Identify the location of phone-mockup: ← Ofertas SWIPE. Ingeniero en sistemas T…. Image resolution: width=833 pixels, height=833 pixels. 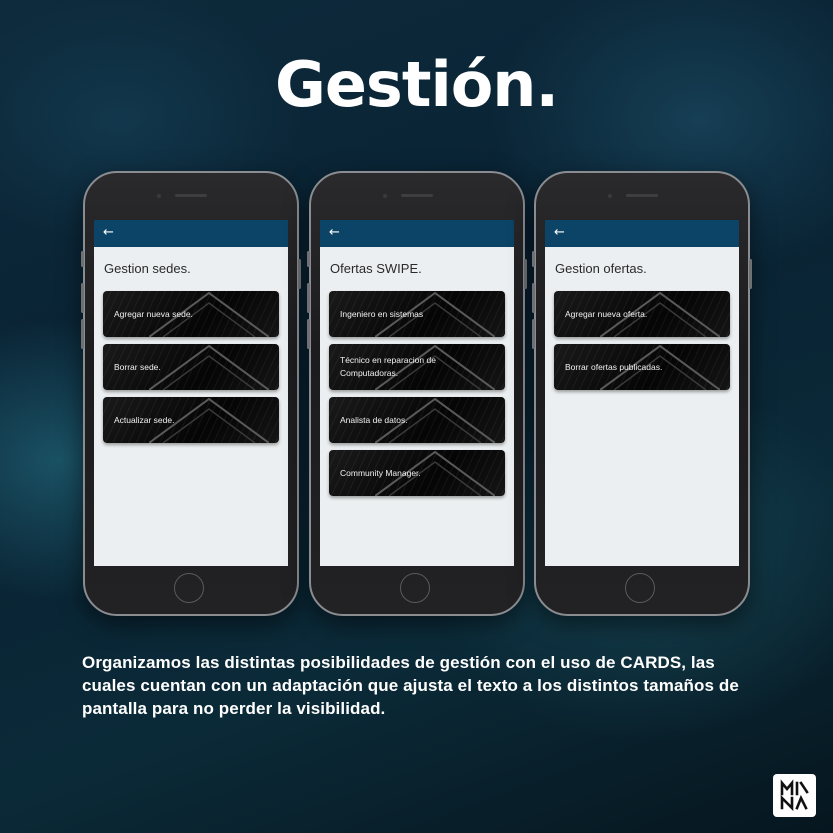
(417, 393).